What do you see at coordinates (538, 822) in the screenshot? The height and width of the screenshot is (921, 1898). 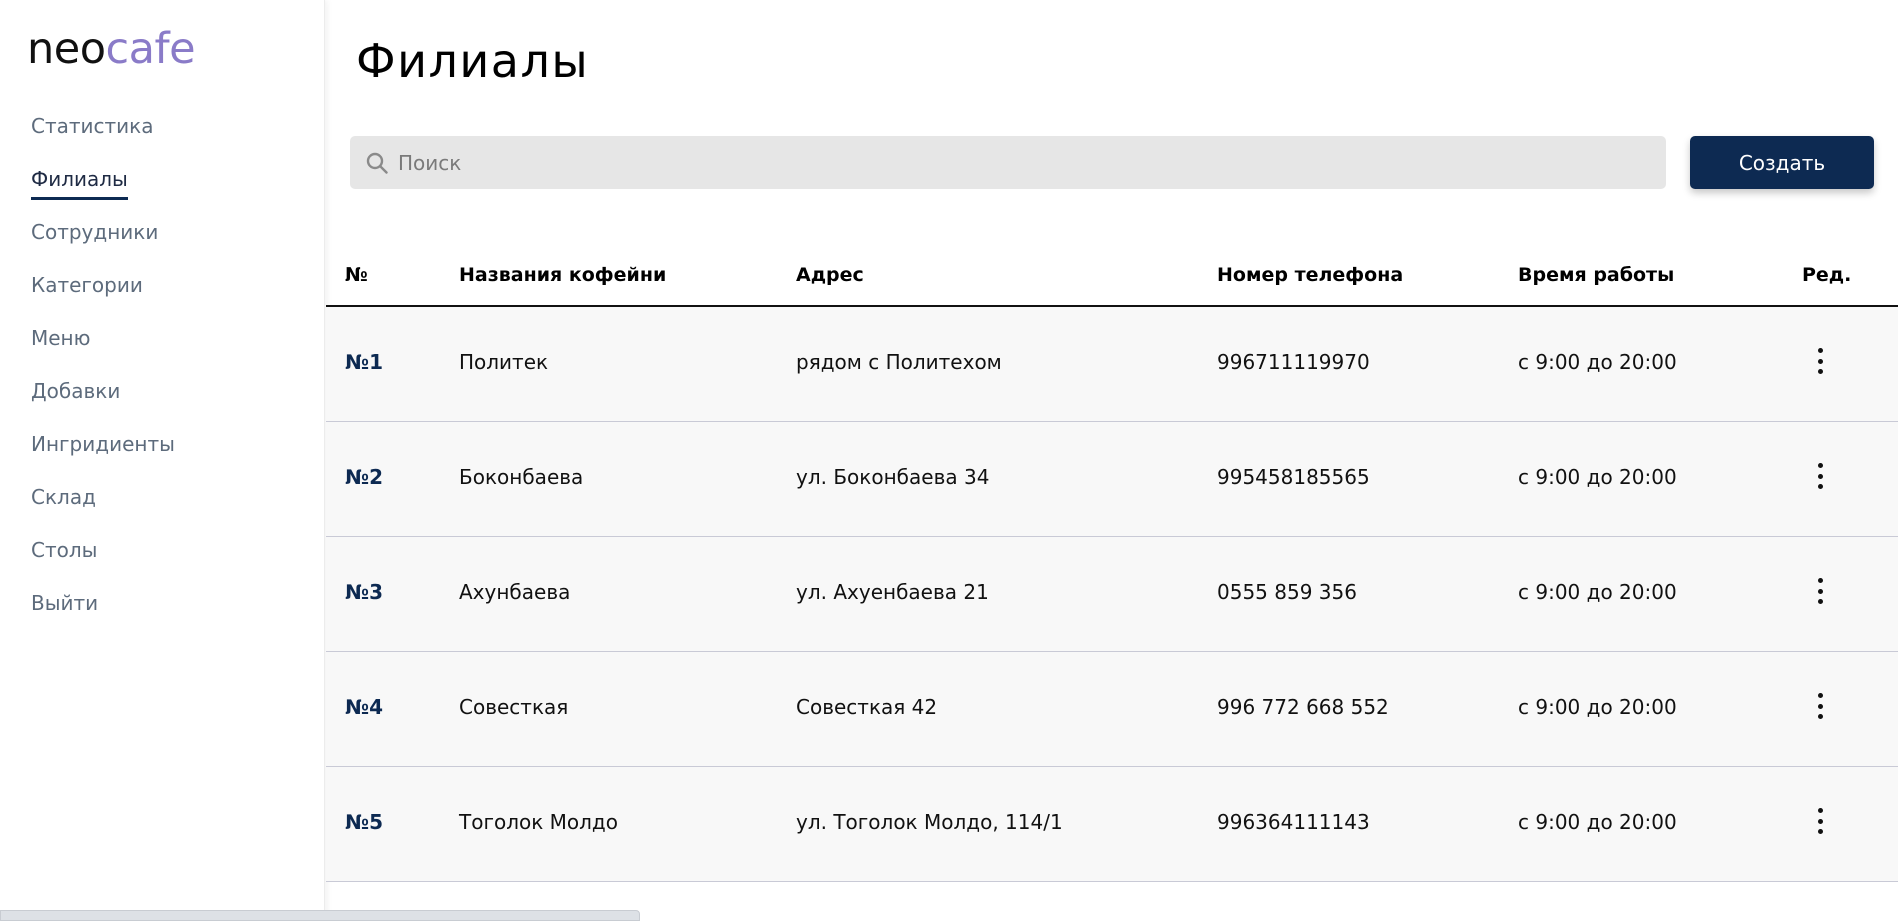 I see `cell-name: Тоголок Молдо` at bounding box center [538, 822].